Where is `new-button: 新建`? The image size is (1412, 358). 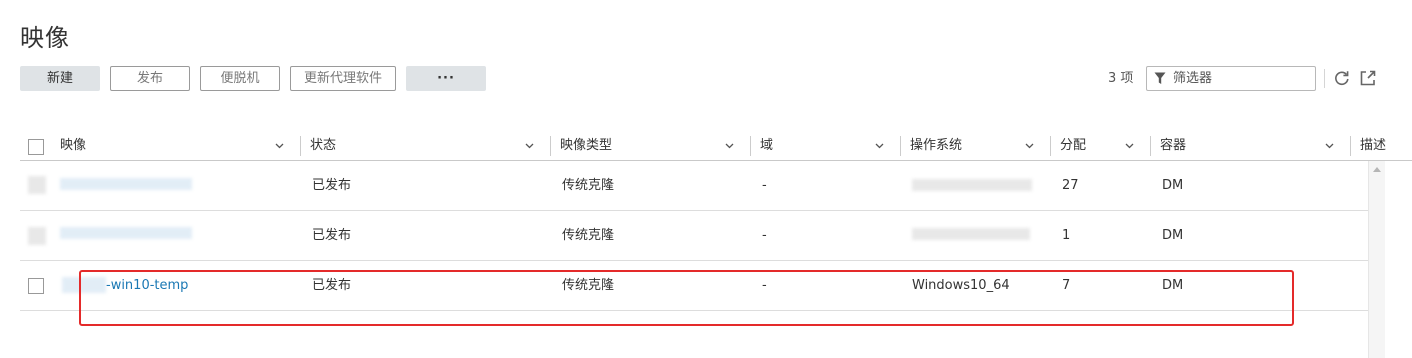
new-button: 新建 is located at coordinates (60, 78).